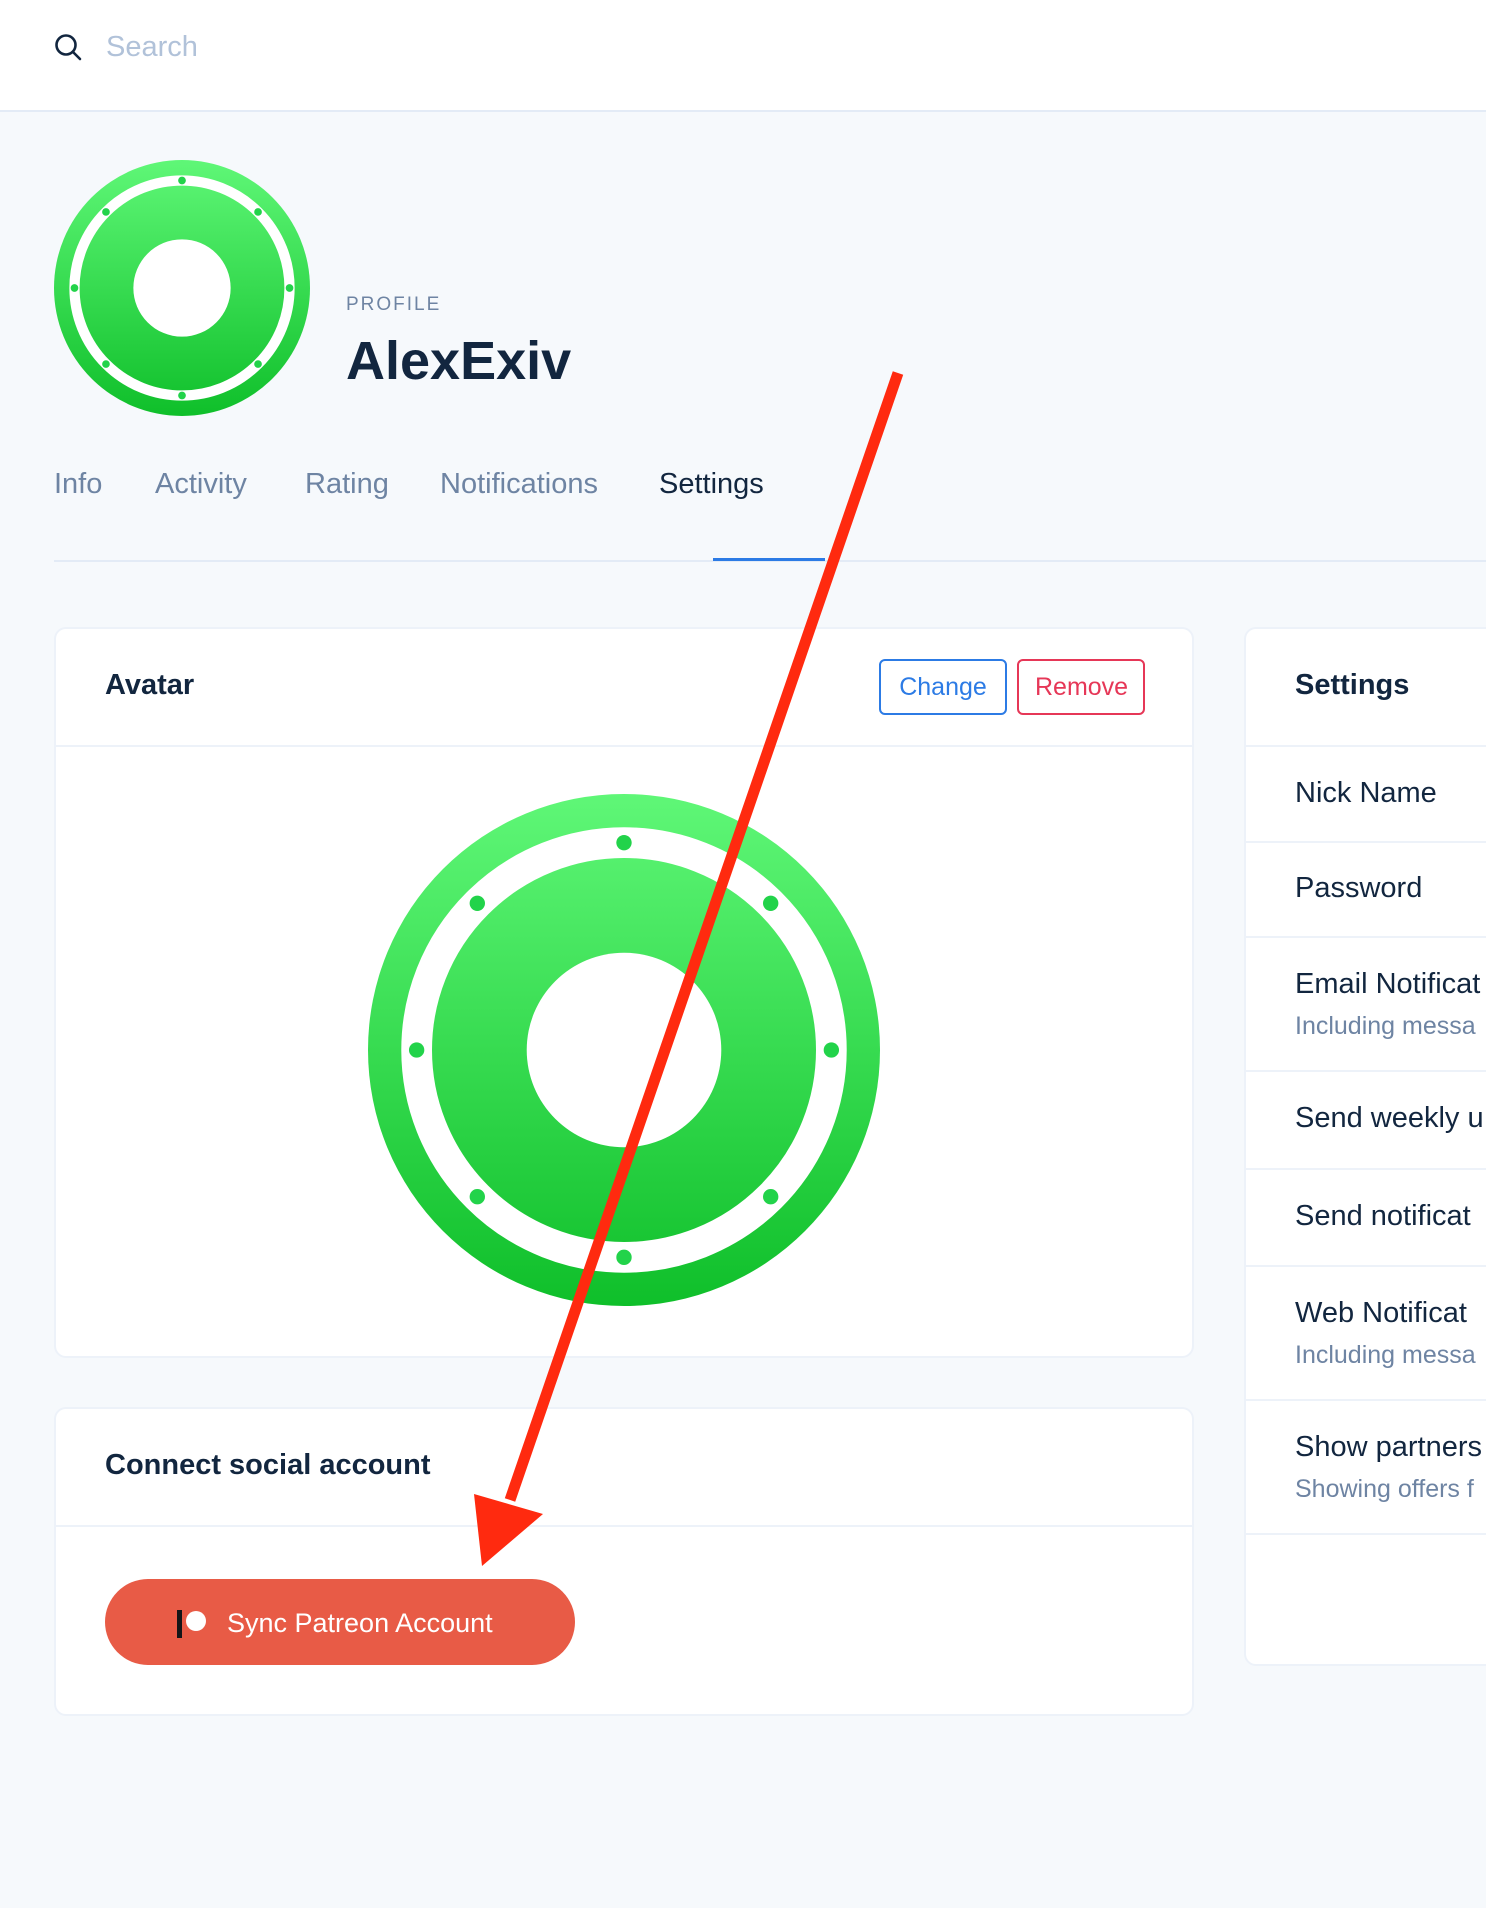 The image size is (1486, 1908). What do you see at coordinates (182, 288) in the screenshot?
I see `profile-avatar` at bounding box center [182, 288].